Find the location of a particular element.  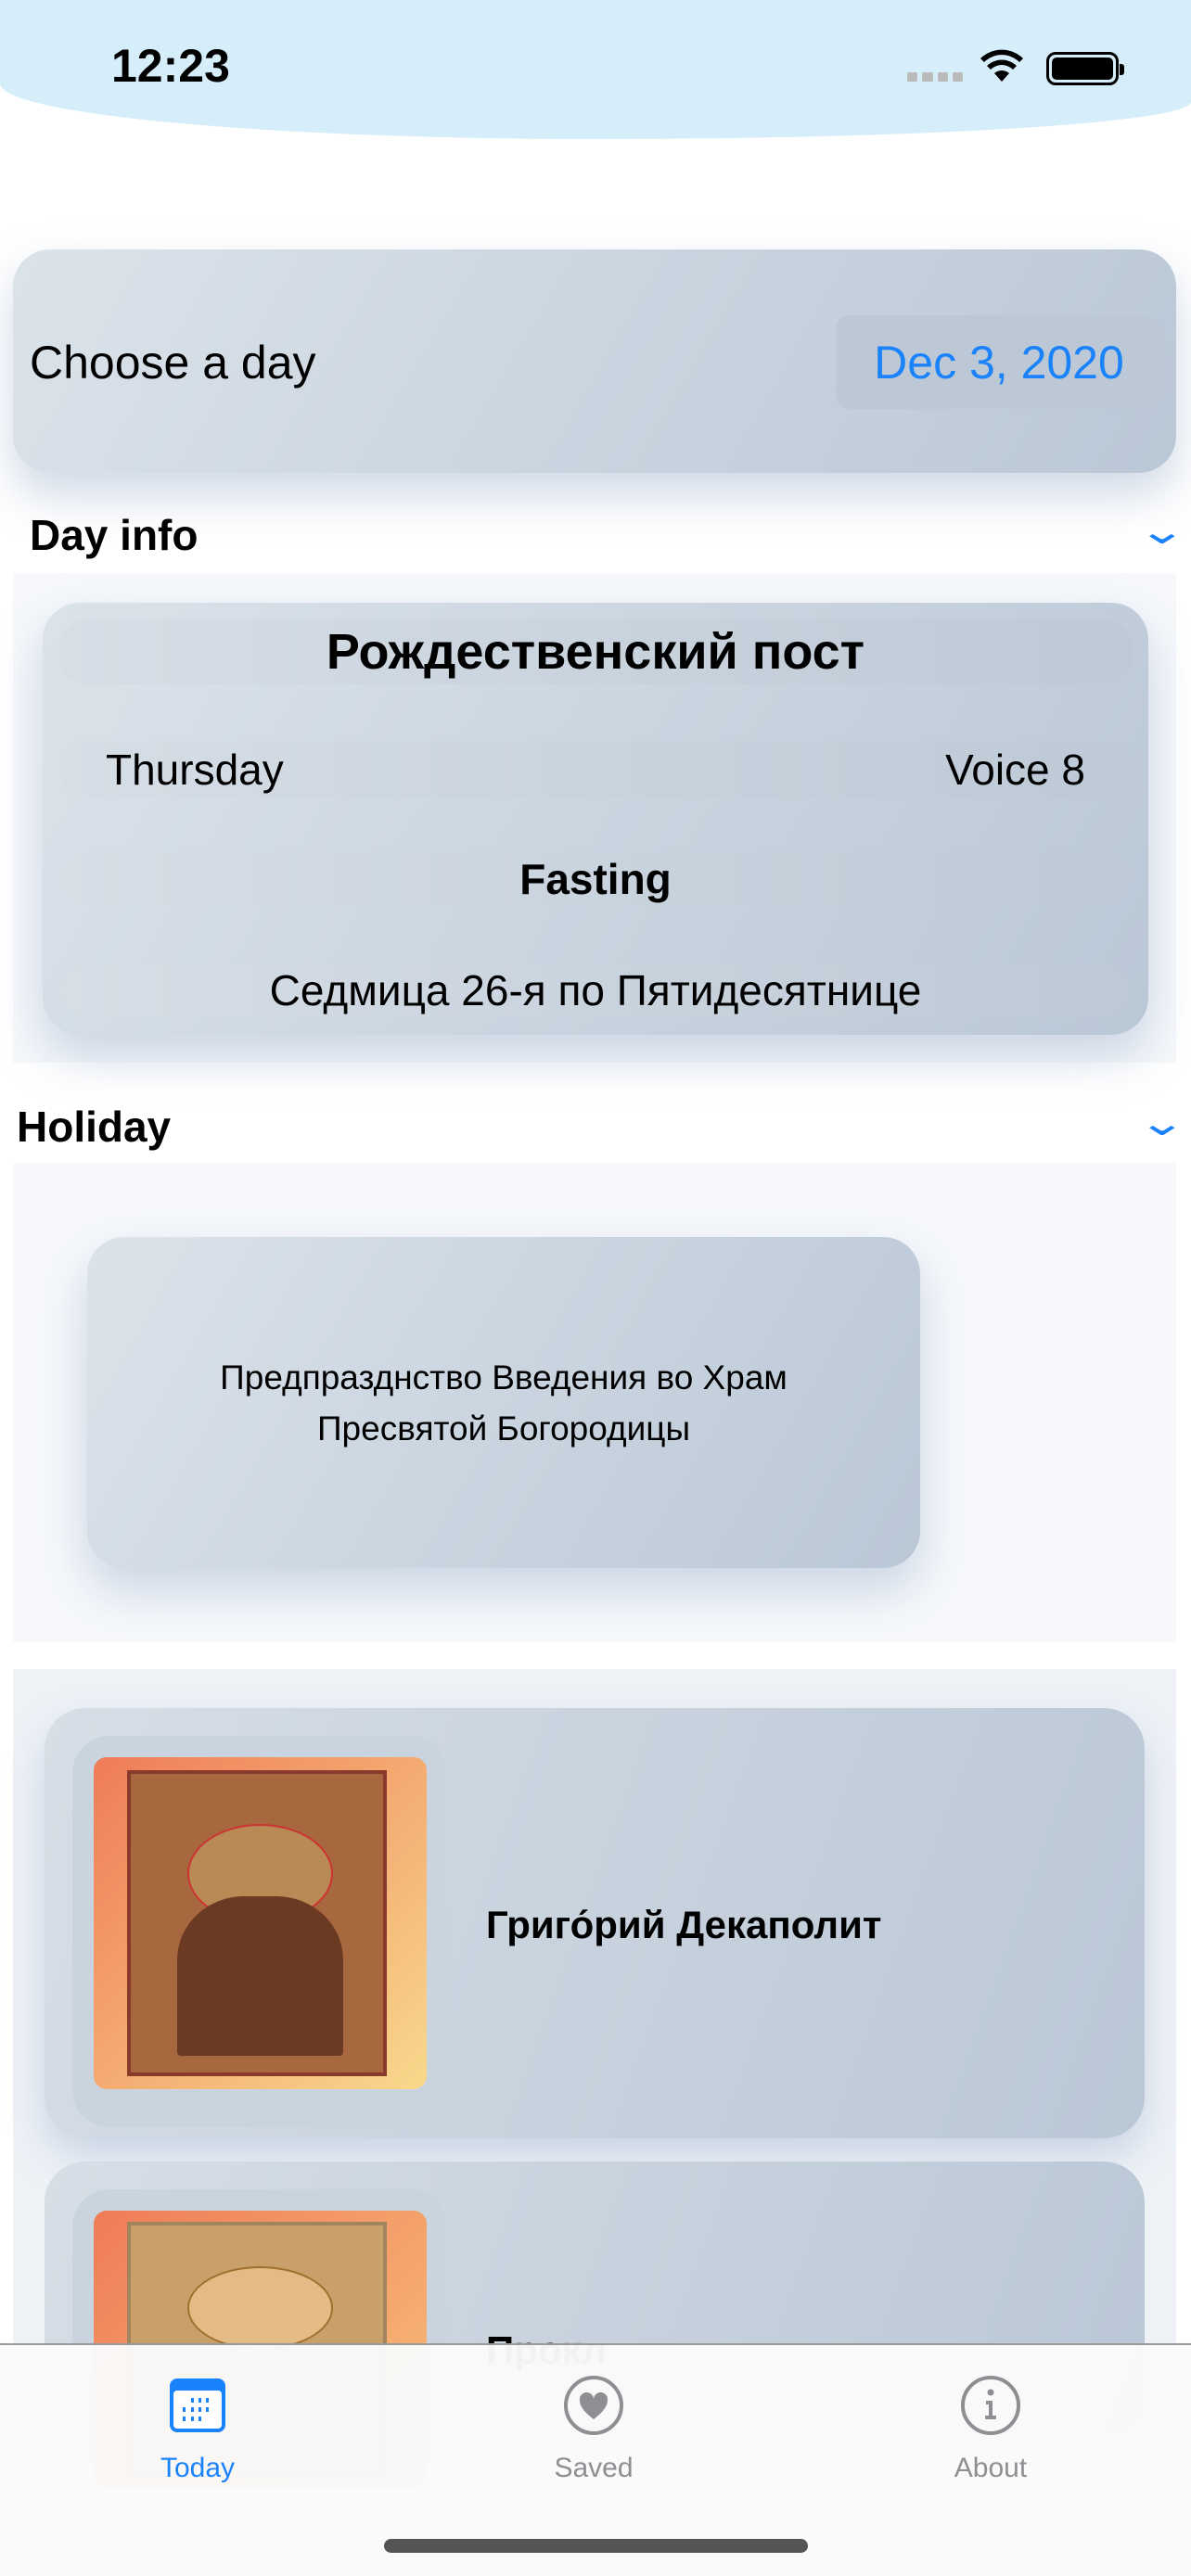

saint-name: Григо́рий Декаполит is located at coordinates (684, 1925).